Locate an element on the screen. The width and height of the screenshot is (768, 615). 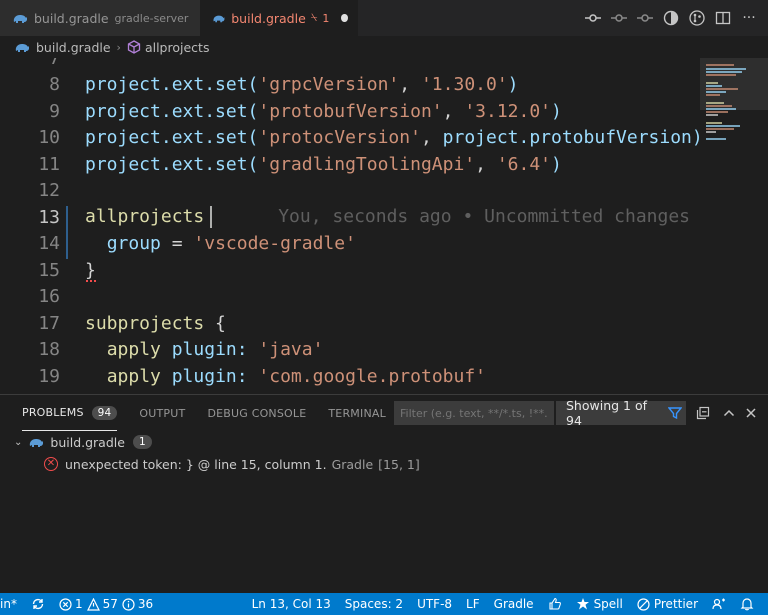
problems-status: 1 57 36 is located at coordinates (106, 604).